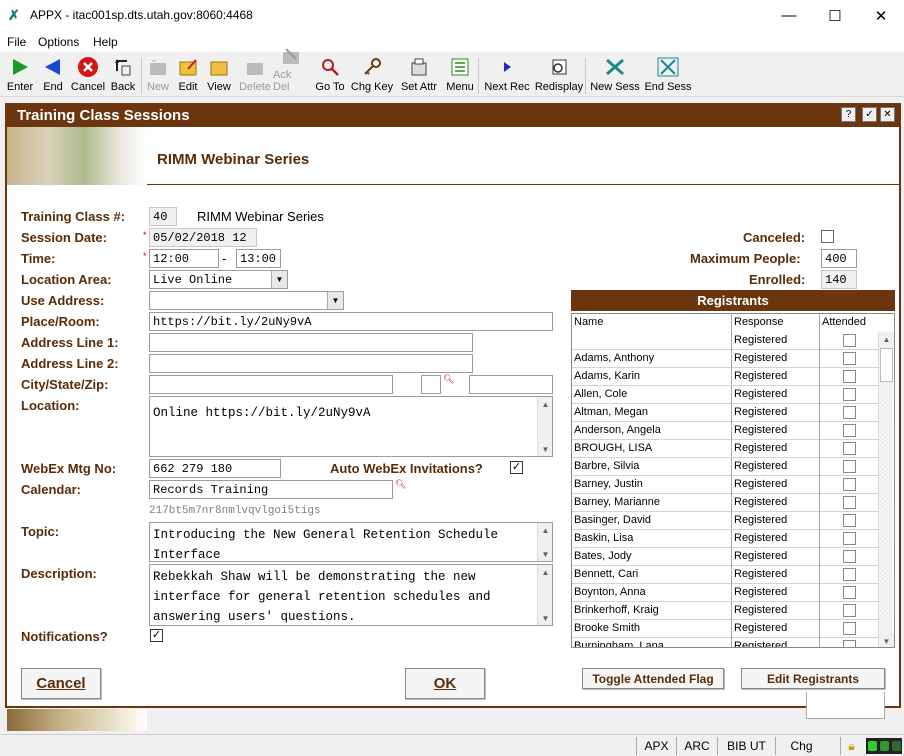  Describe the element at coordinates (372, 75) in the screenshot. I see `toolbar-chg-key-button: Chg Key` at that location.